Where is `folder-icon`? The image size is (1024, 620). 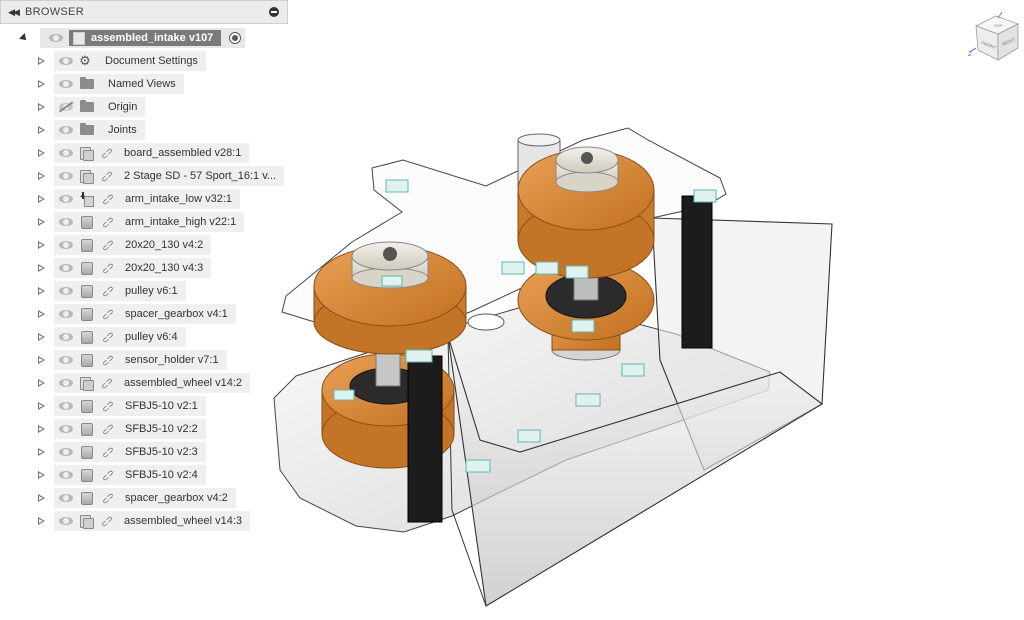
folder-icon is located at coordinates (87, 129).